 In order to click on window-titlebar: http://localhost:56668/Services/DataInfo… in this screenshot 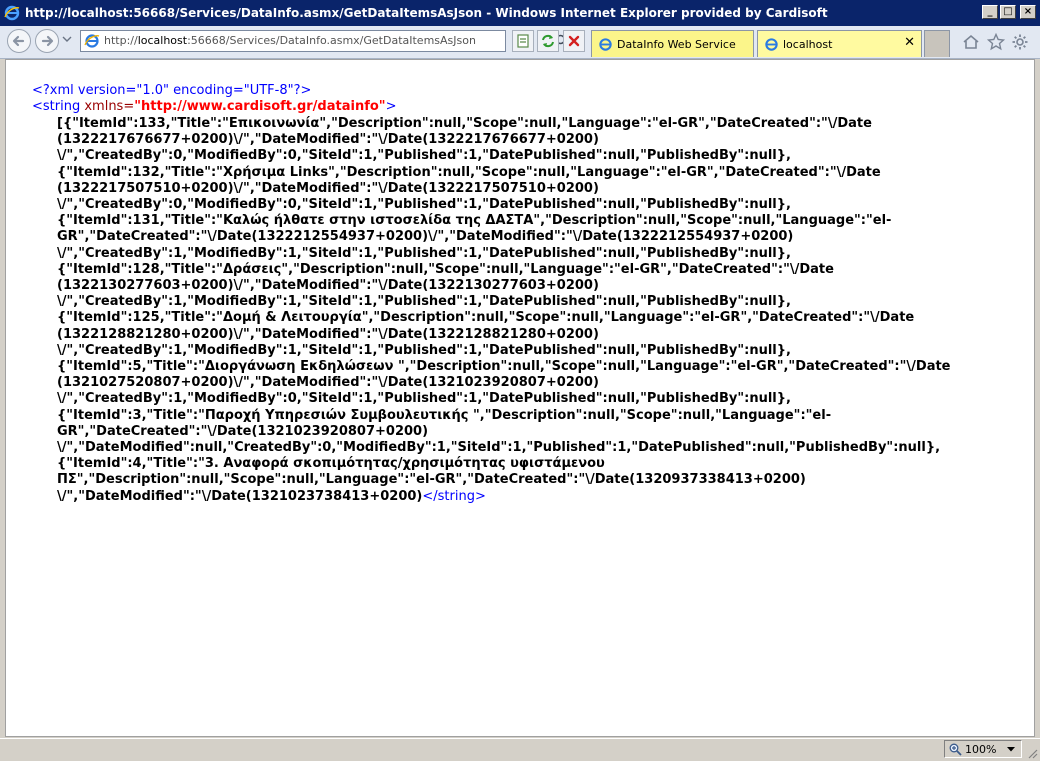, I will do `click(520, 13)`.